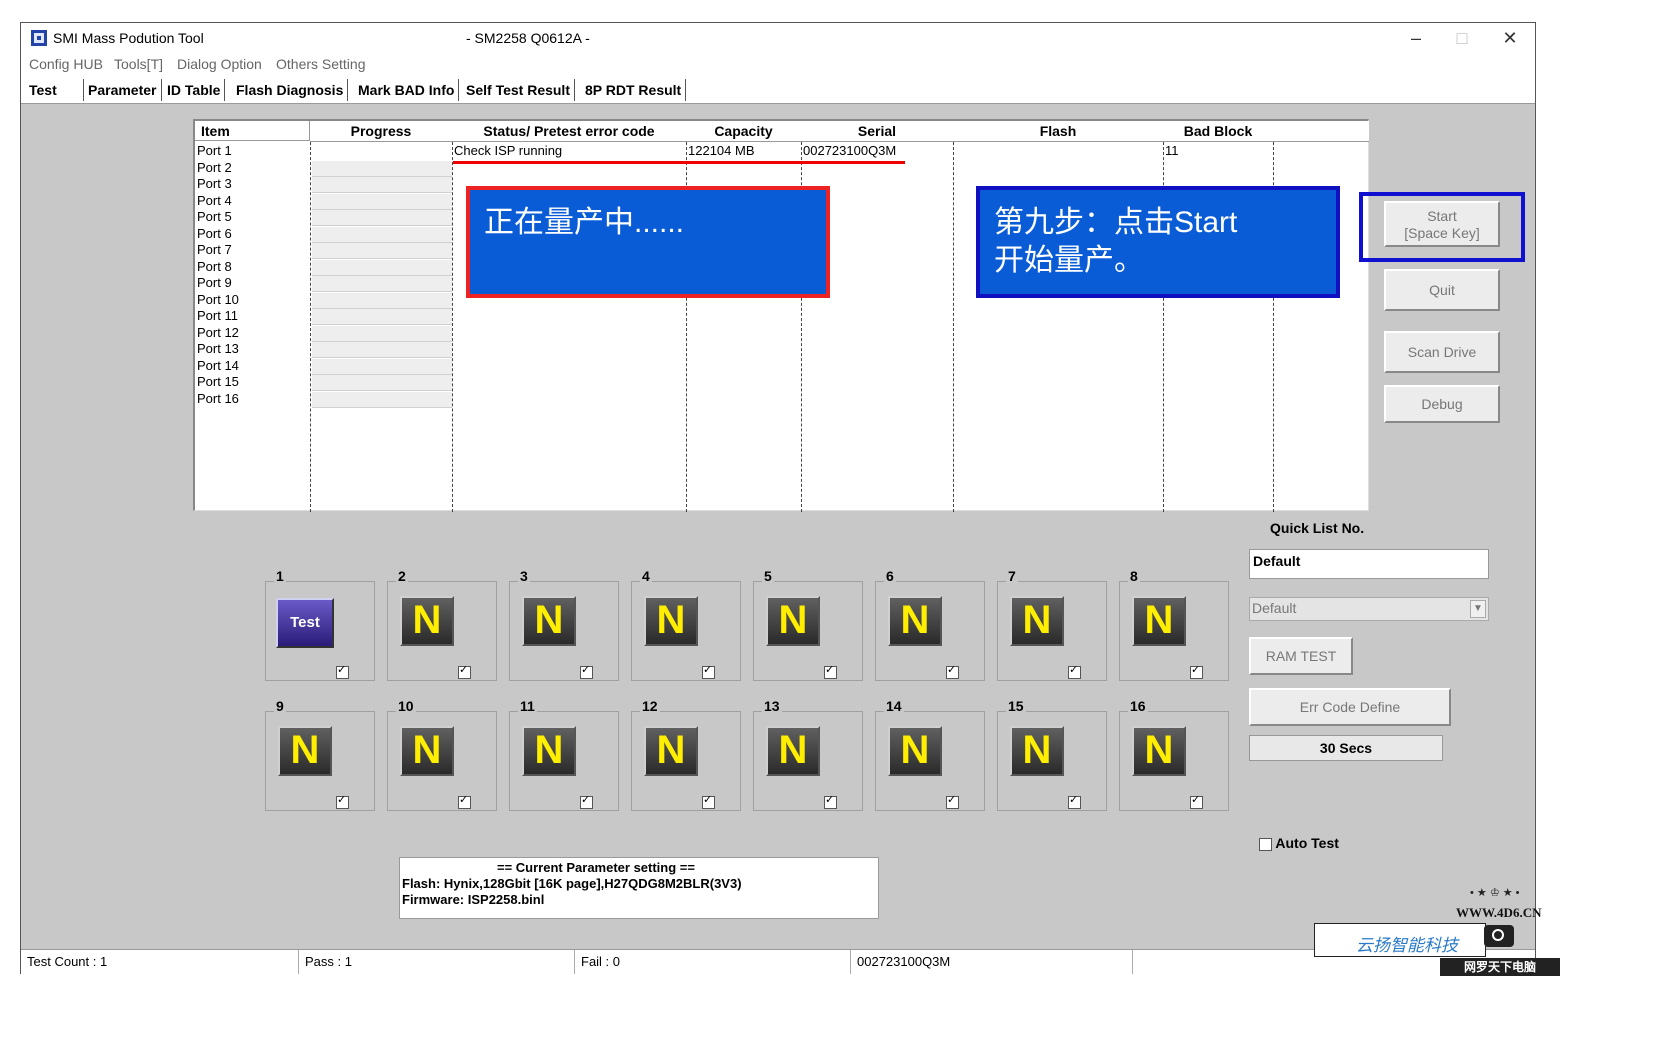 The width and height of the screenshot is (1654, 1041). I want to click on port-slot: 8N, so click(1174, 624).